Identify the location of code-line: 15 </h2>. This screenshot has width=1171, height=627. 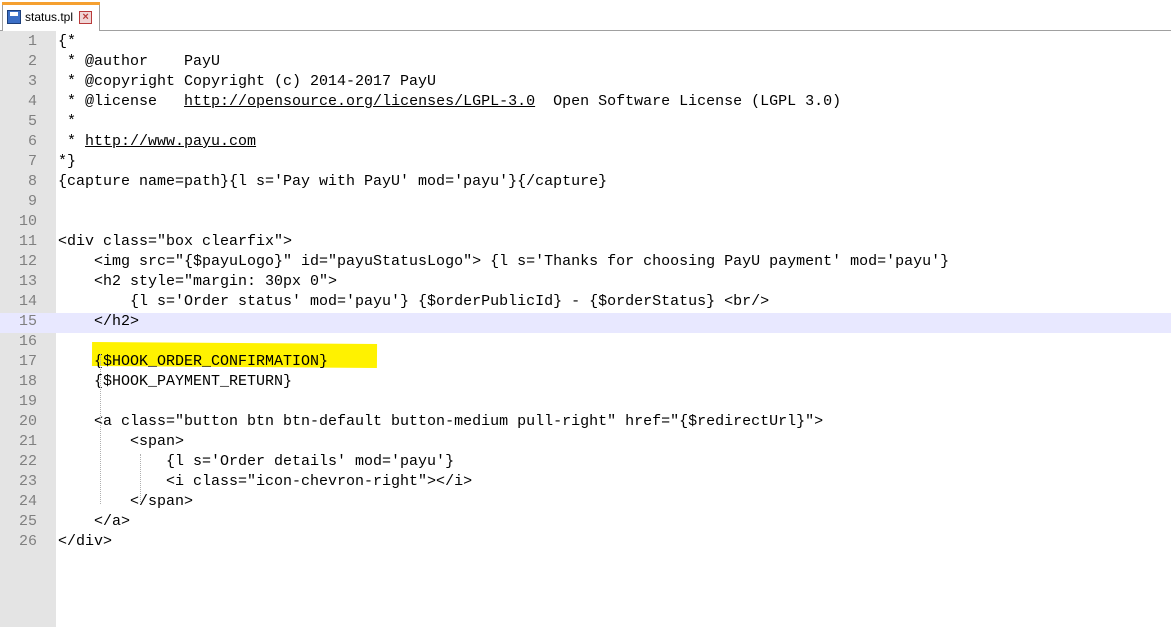
(585, 323).